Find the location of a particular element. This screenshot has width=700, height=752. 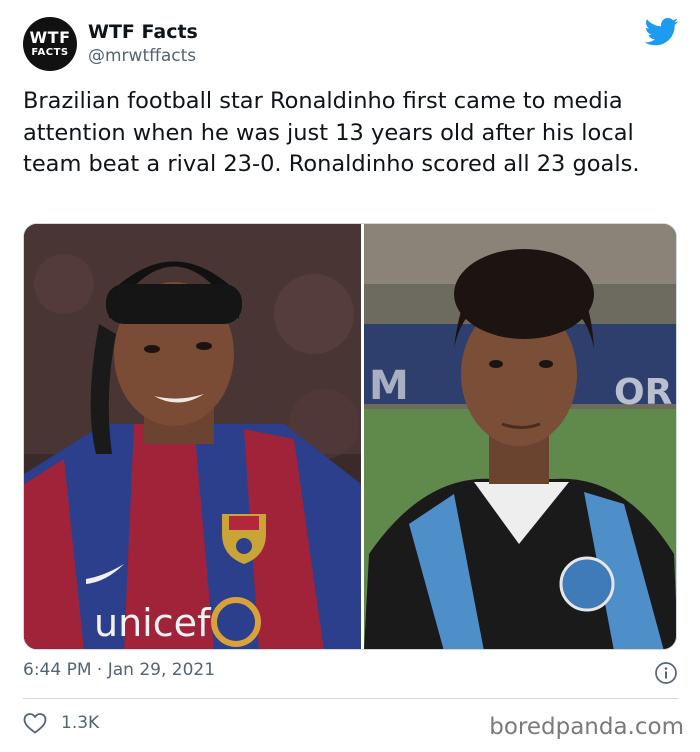

like-button: 1.3K is located at coordinates (61, 723).